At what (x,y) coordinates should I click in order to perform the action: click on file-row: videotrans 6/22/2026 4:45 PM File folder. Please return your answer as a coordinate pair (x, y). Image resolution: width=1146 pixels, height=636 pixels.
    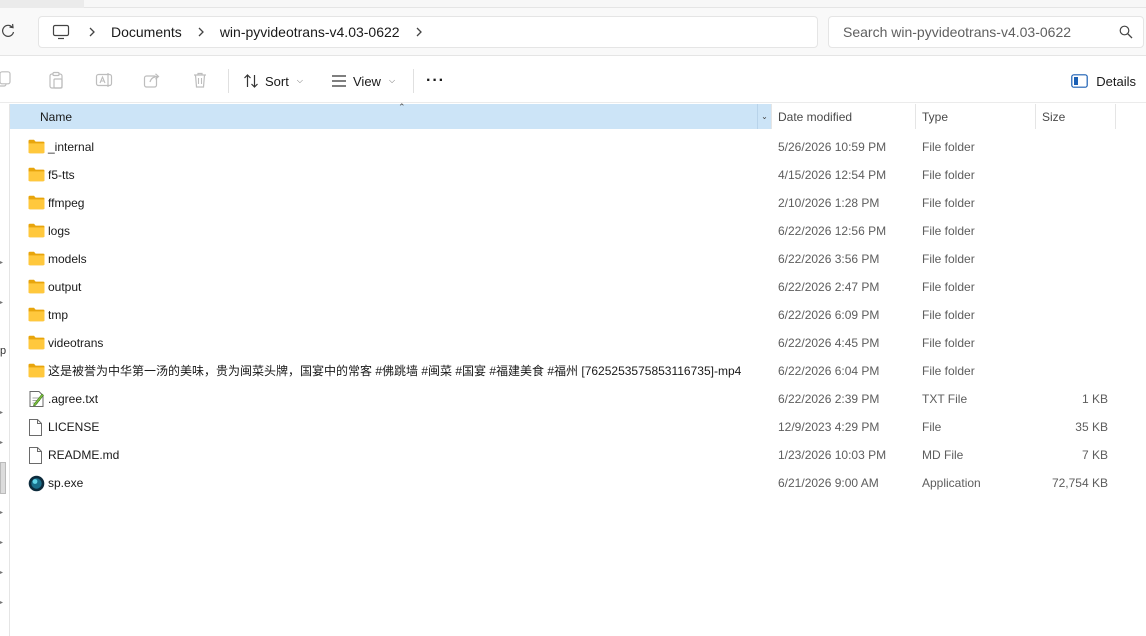
    Looking at the image, I should click on (578, 343).